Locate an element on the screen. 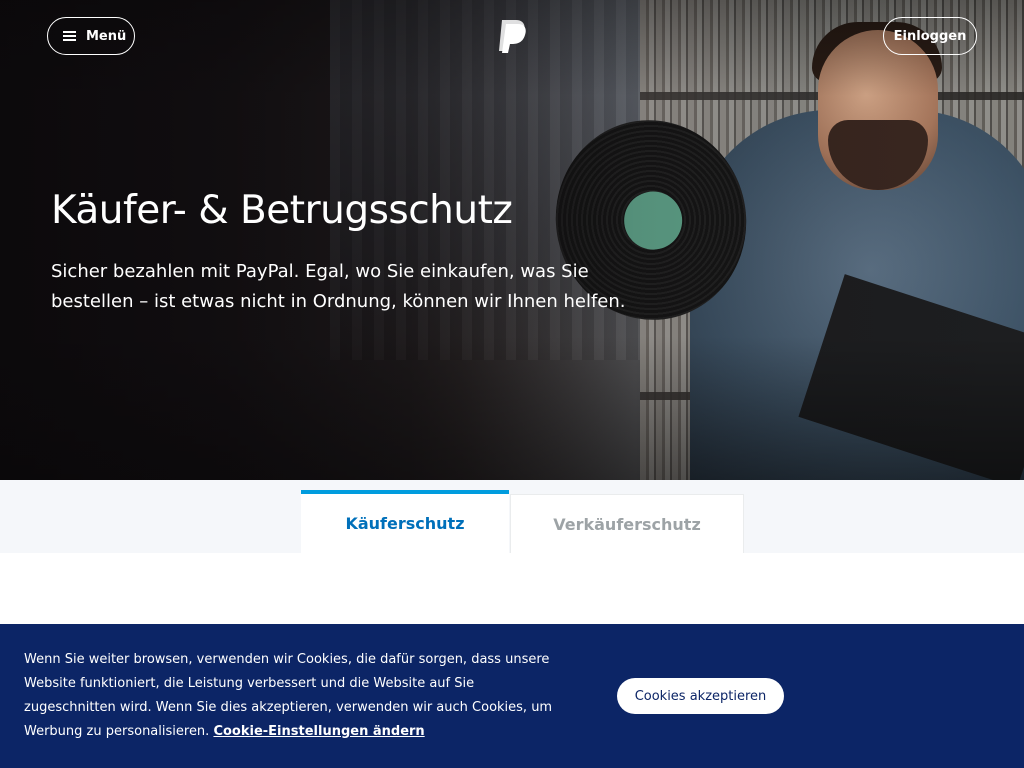 The height and width of the screenshot is (768, 1024). tab-label: Käuferschutz is located at coordinates (405, 523).